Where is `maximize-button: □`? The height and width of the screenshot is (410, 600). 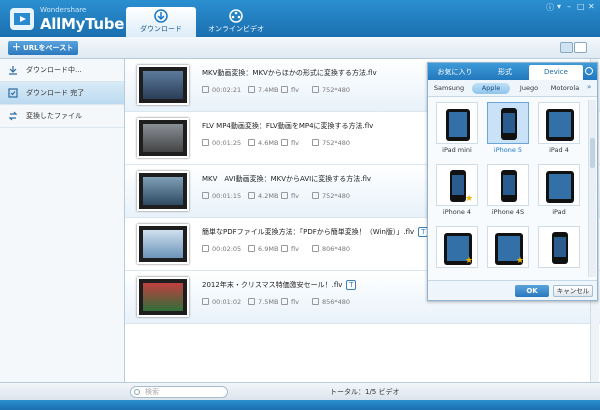 maximize-button: □ is located at coordinates (581, 6).